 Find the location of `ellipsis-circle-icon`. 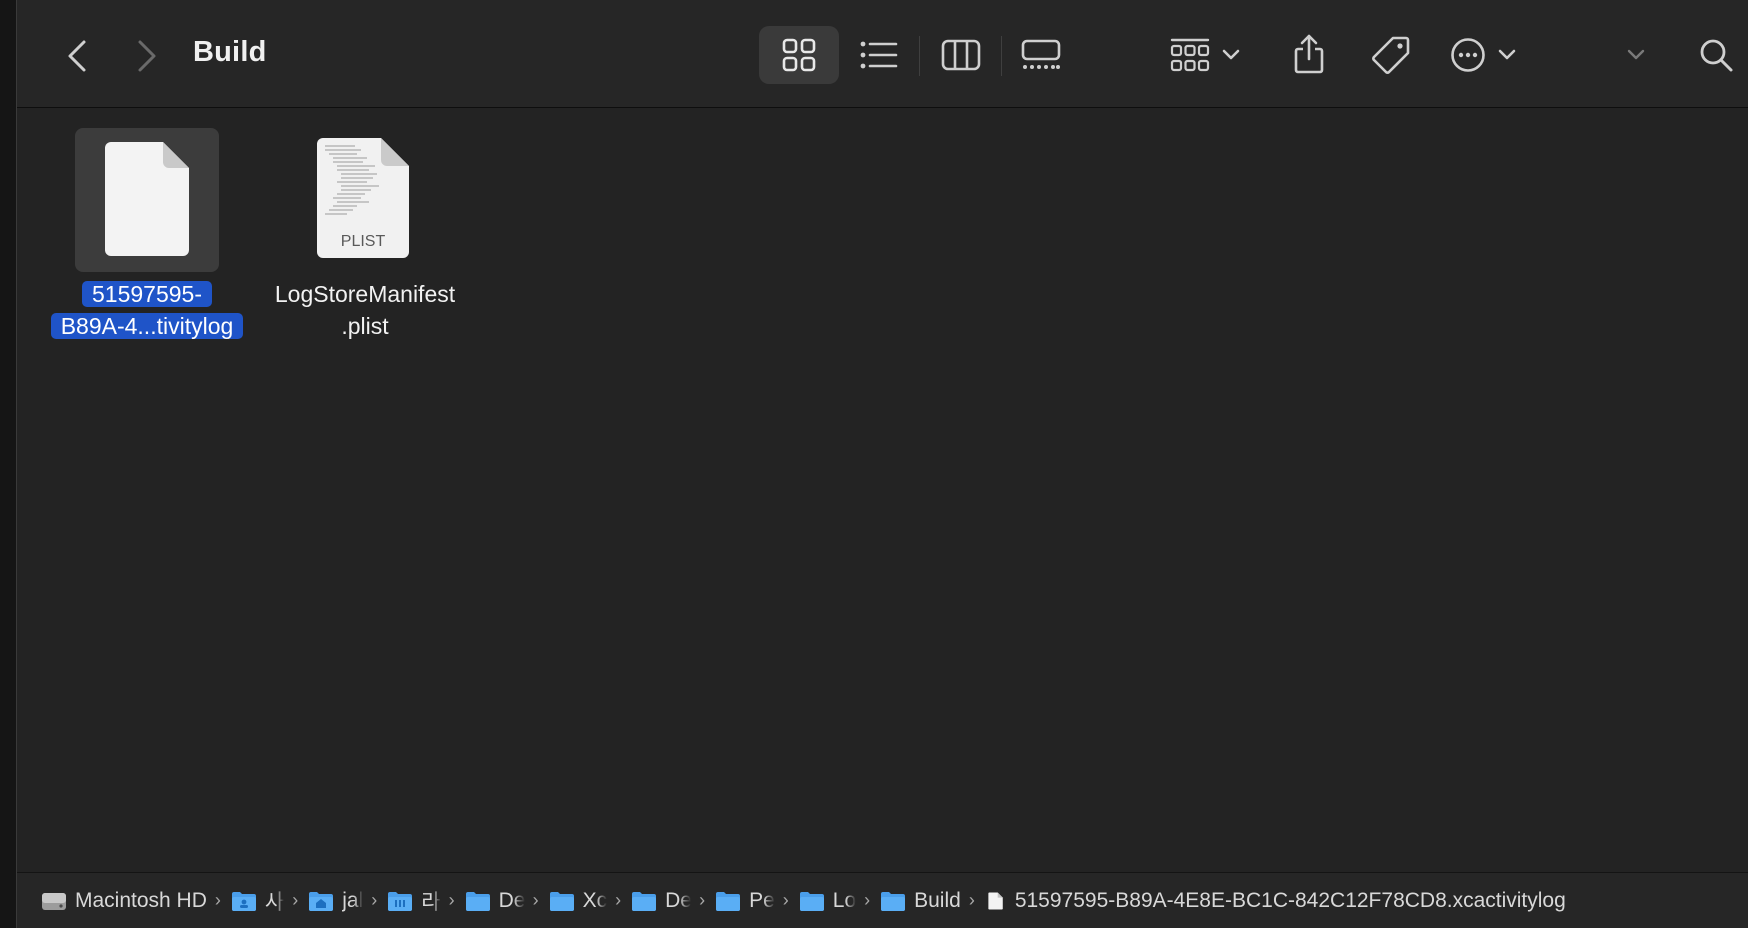

ellipsis-circle-icon is located at coordinates (1468, 55).